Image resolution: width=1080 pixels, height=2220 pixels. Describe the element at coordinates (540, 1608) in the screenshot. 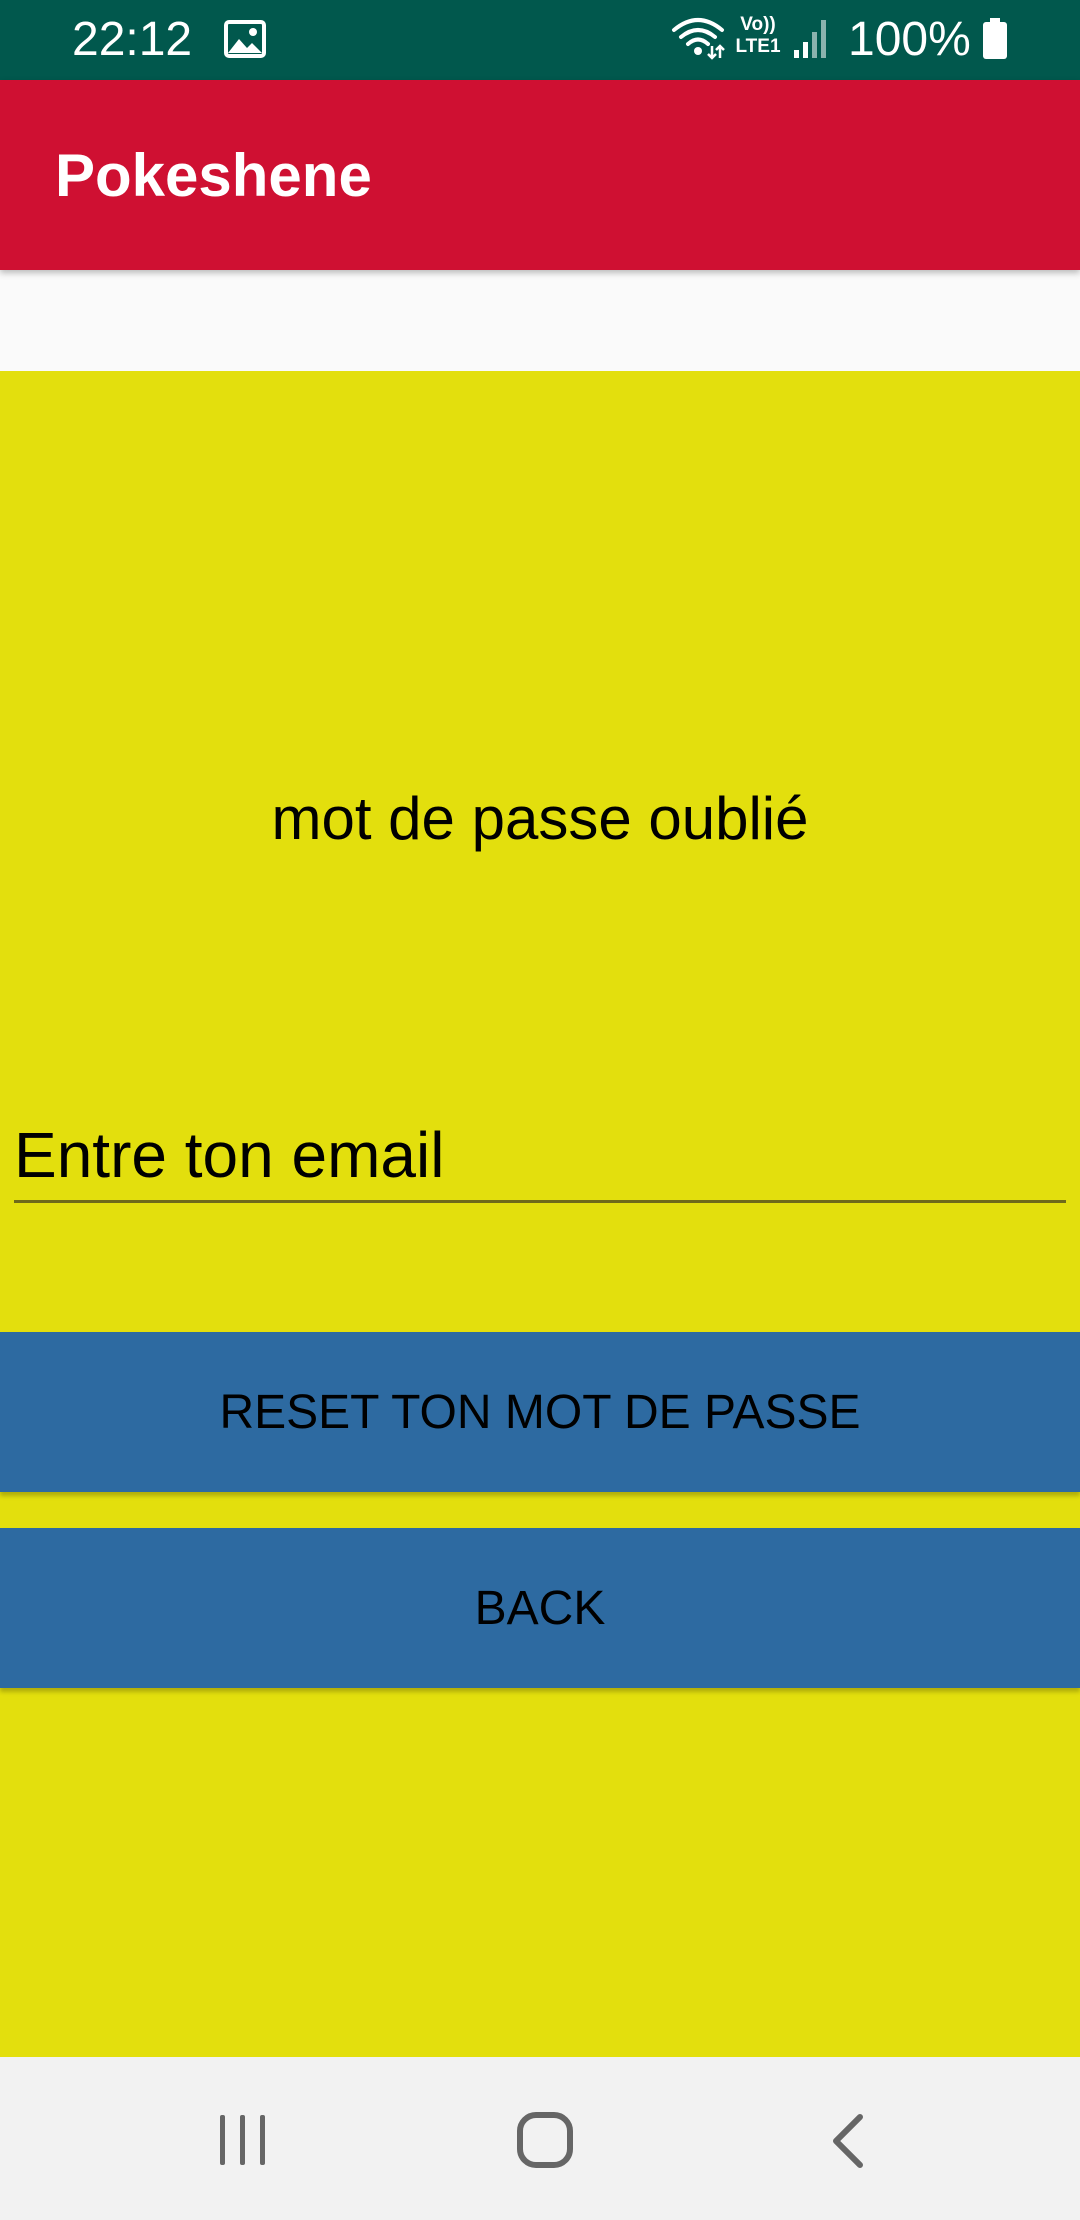

I see `back-button: BACK` at that location.